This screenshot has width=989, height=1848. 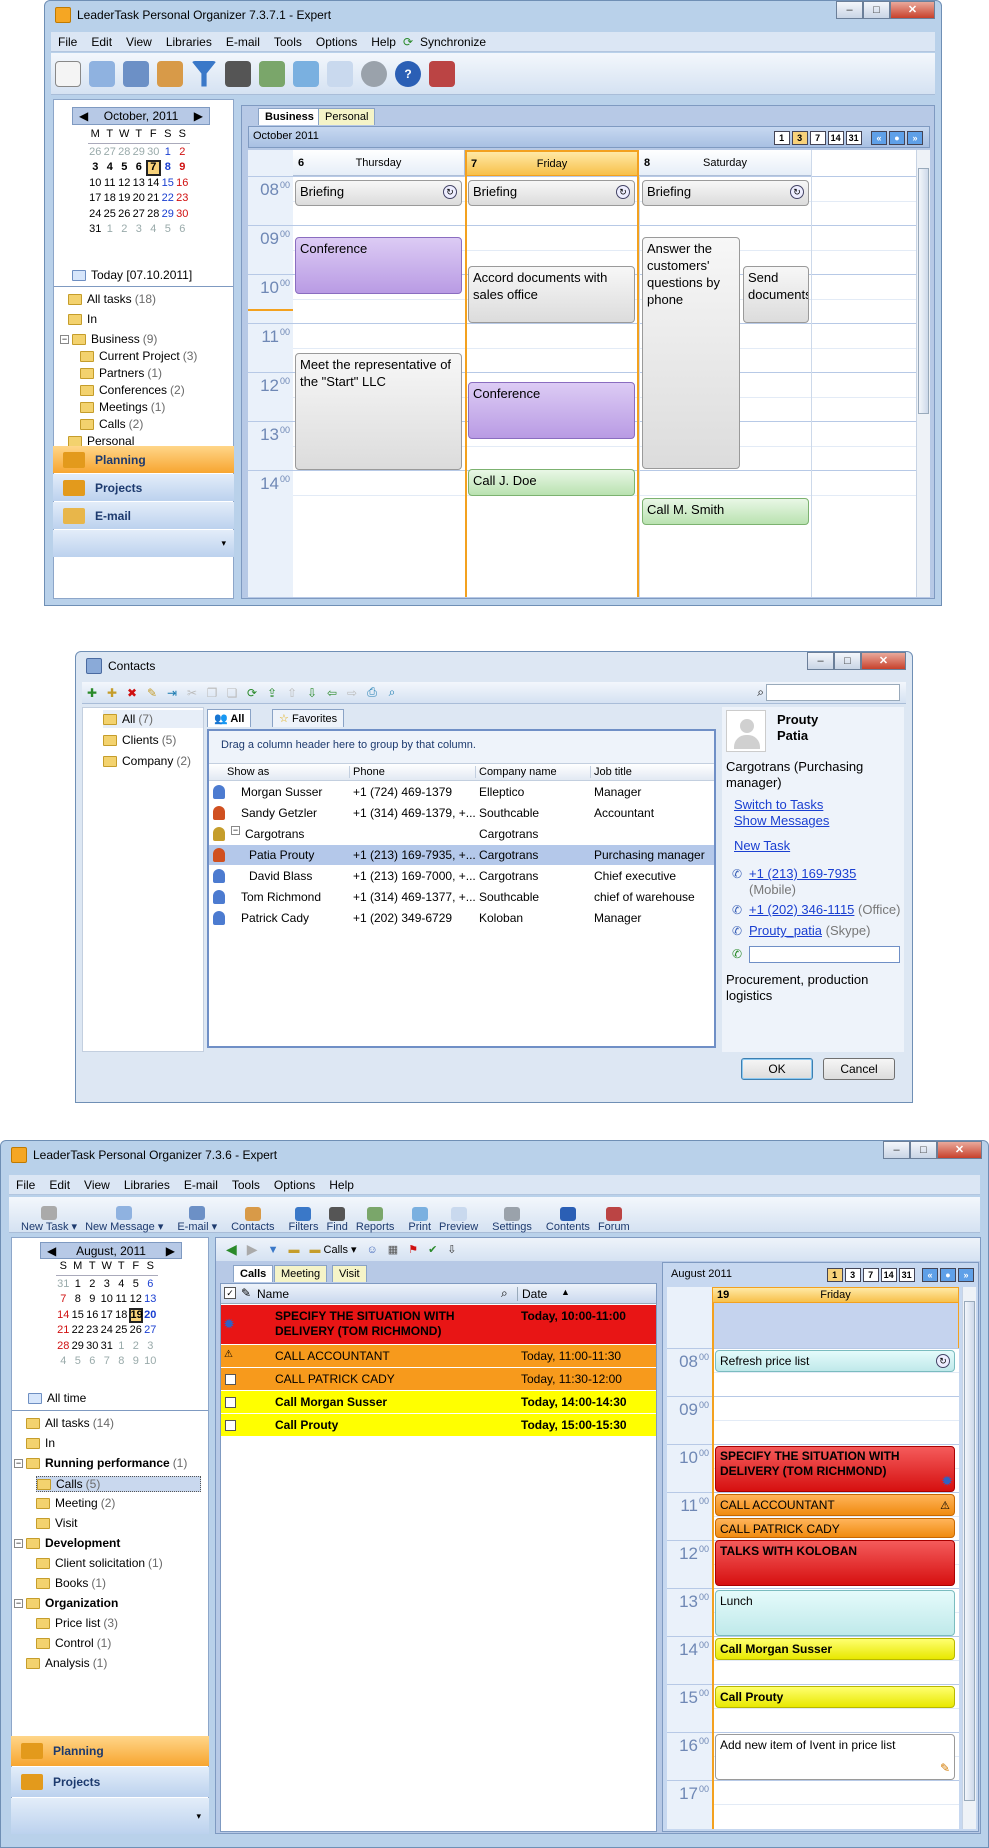 I want to click on tree-price-list: Price list (3), so click(x=77, y=1623).